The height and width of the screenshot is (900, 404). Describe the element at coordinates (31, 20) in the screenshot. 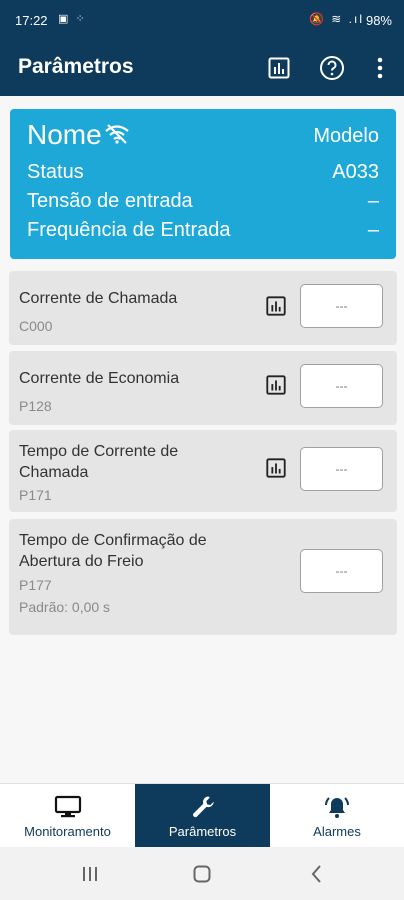

I see `status-time: 17:22` at that location.